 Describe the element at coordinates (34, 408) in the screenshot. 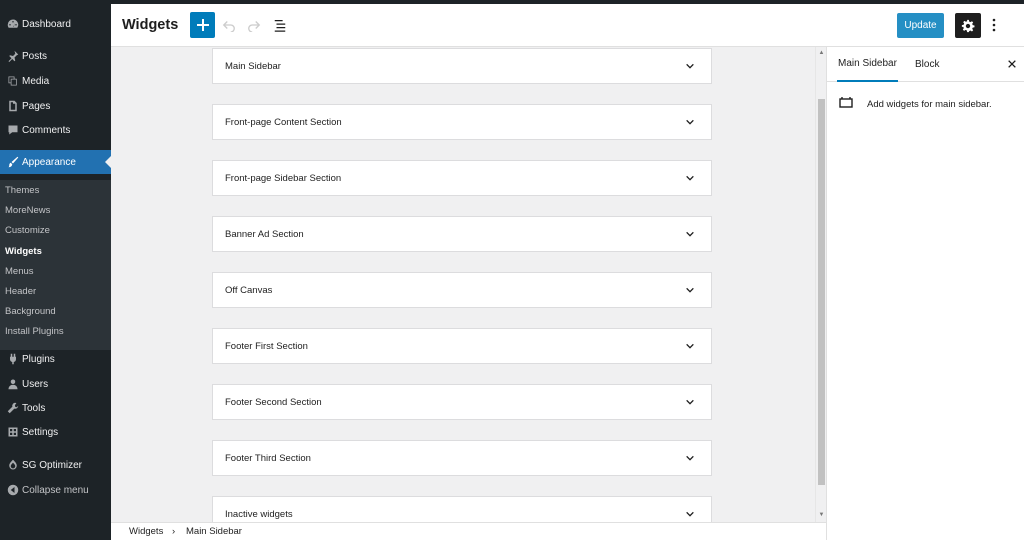

I see `sidebar-item-label: Tools` at that location.